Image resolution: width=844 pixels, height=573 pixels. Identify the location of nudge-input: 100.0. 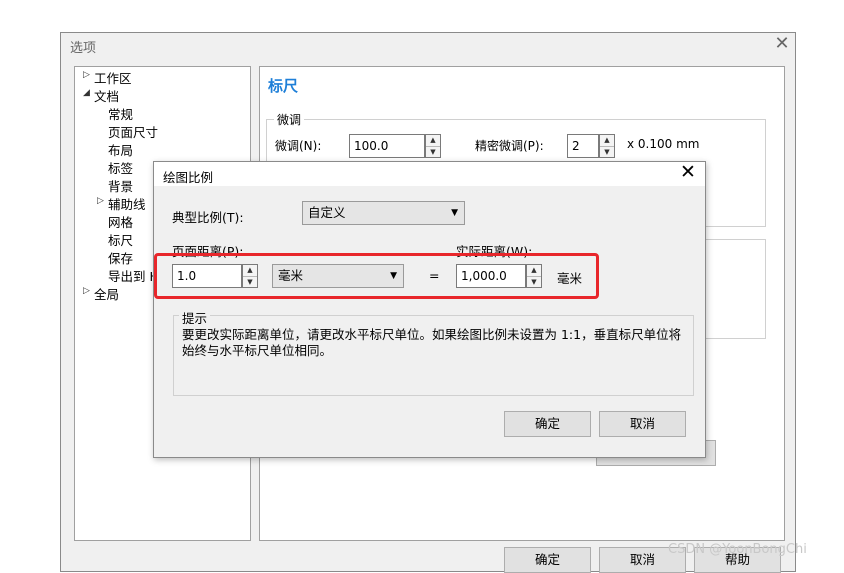
(387, 146).